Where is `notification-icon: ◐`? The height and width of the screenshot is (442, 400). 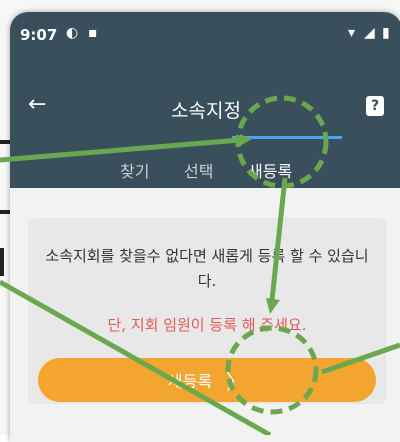 notification-icon: ◐ is located at coordinates (72, 33).